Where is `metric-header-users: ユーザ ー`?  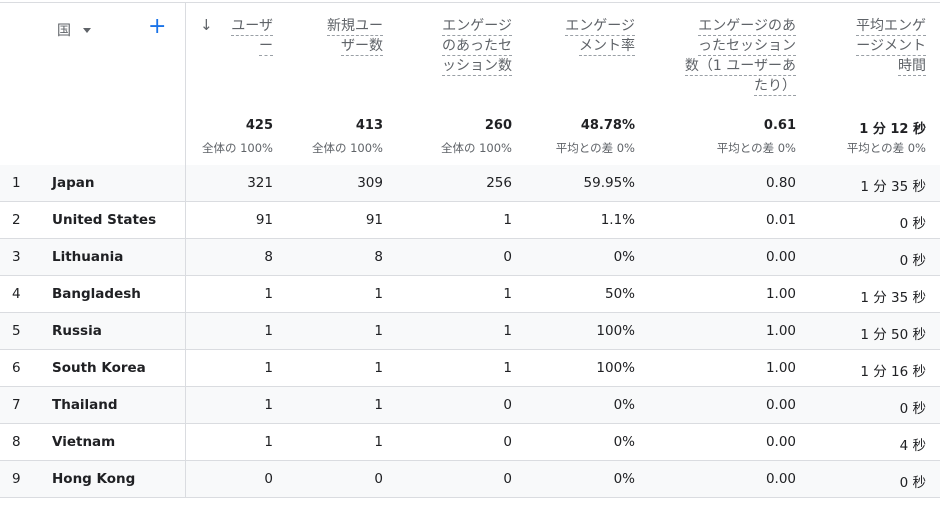
metric-header-users: ユーザ ー is located at coordinates (243, 36).